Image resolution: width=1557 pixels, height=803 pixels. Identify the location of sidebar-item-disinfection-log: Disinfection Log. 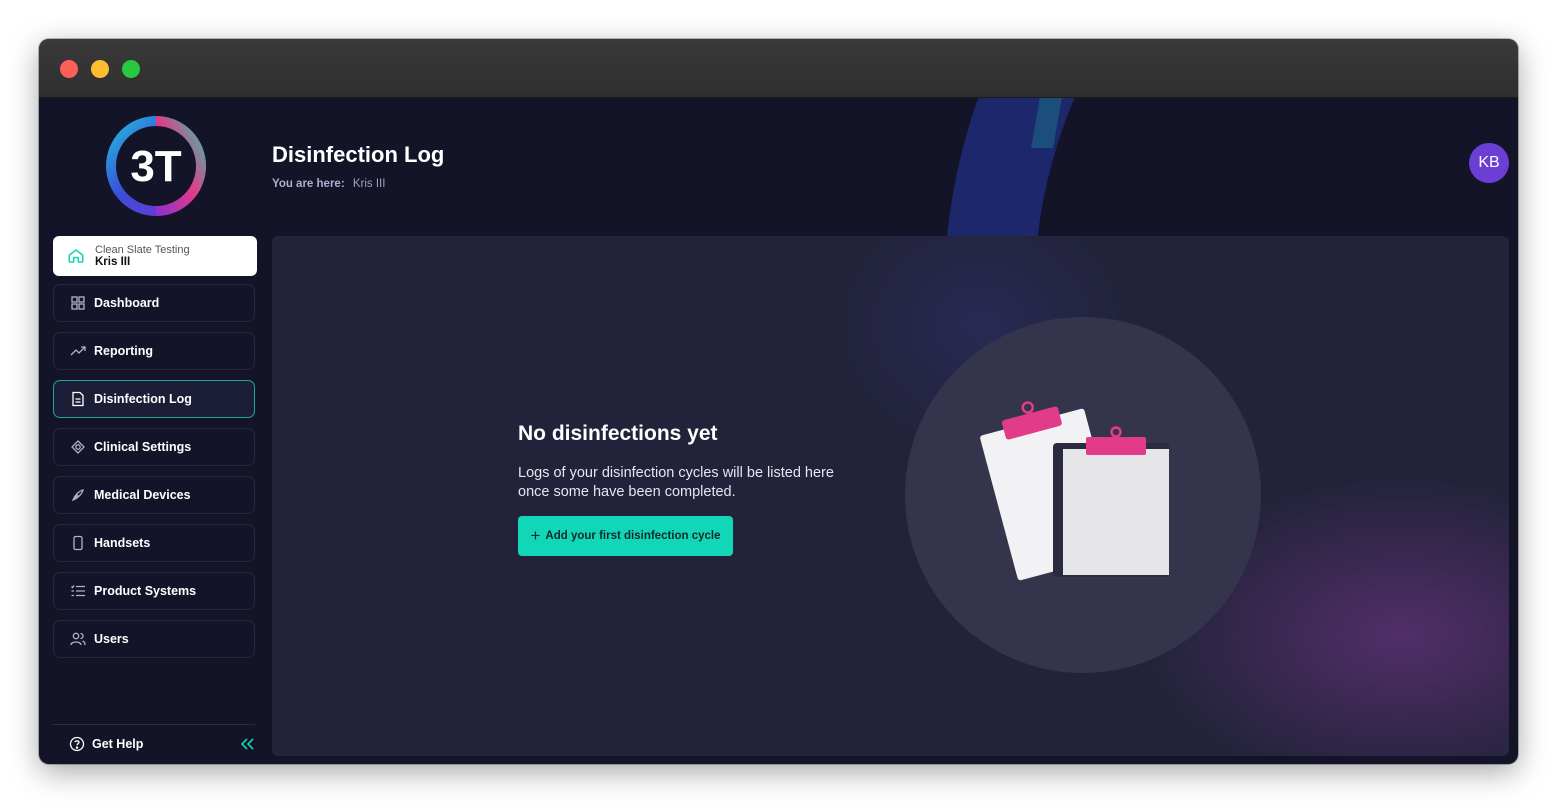
(154, 399).